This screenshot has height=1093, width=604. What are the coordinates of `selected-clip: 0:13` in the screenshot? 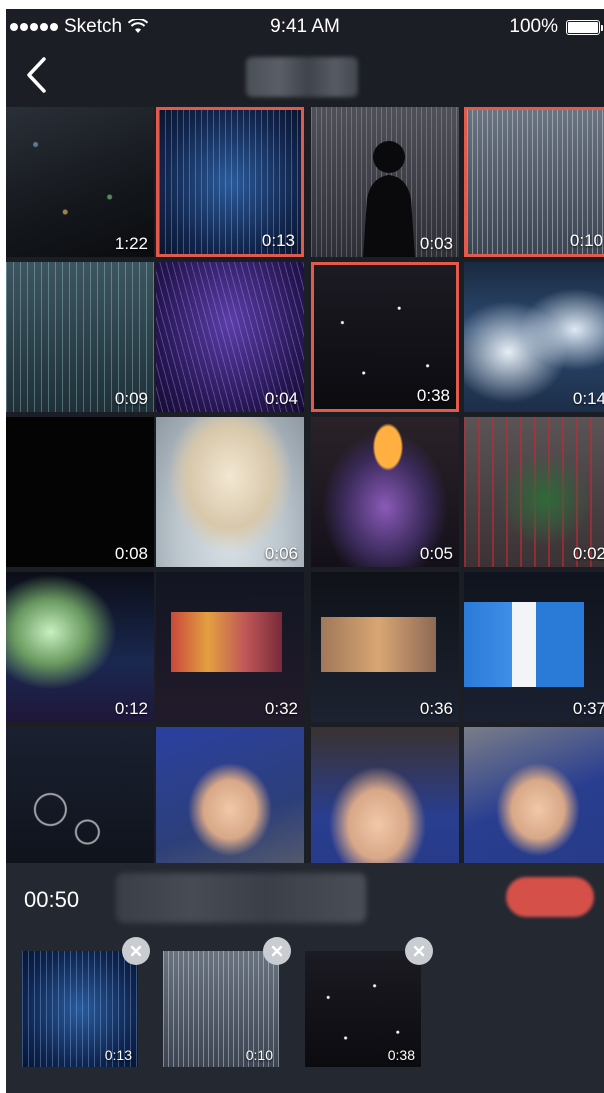 It's located at (86, 1002).